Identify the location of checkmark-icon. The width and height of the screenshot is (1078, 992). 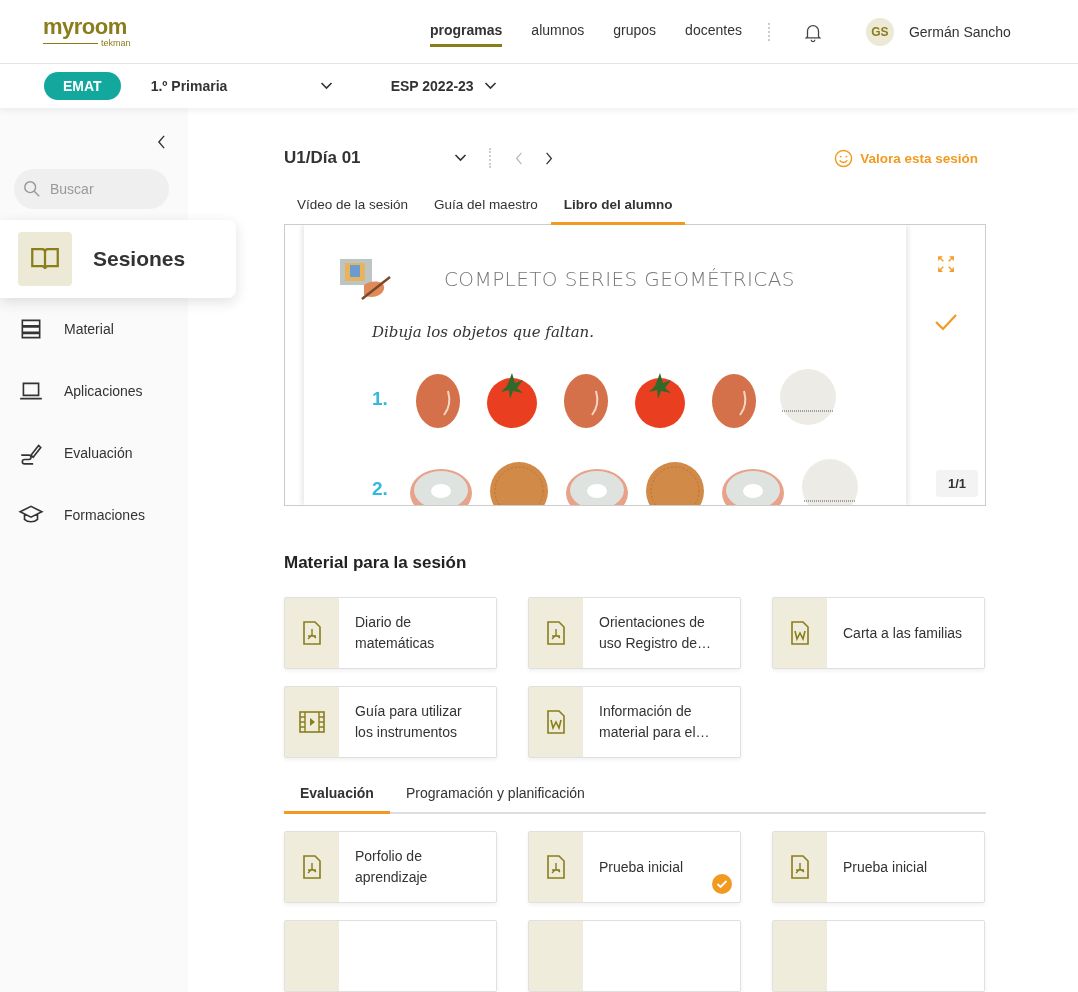
(945, 321).